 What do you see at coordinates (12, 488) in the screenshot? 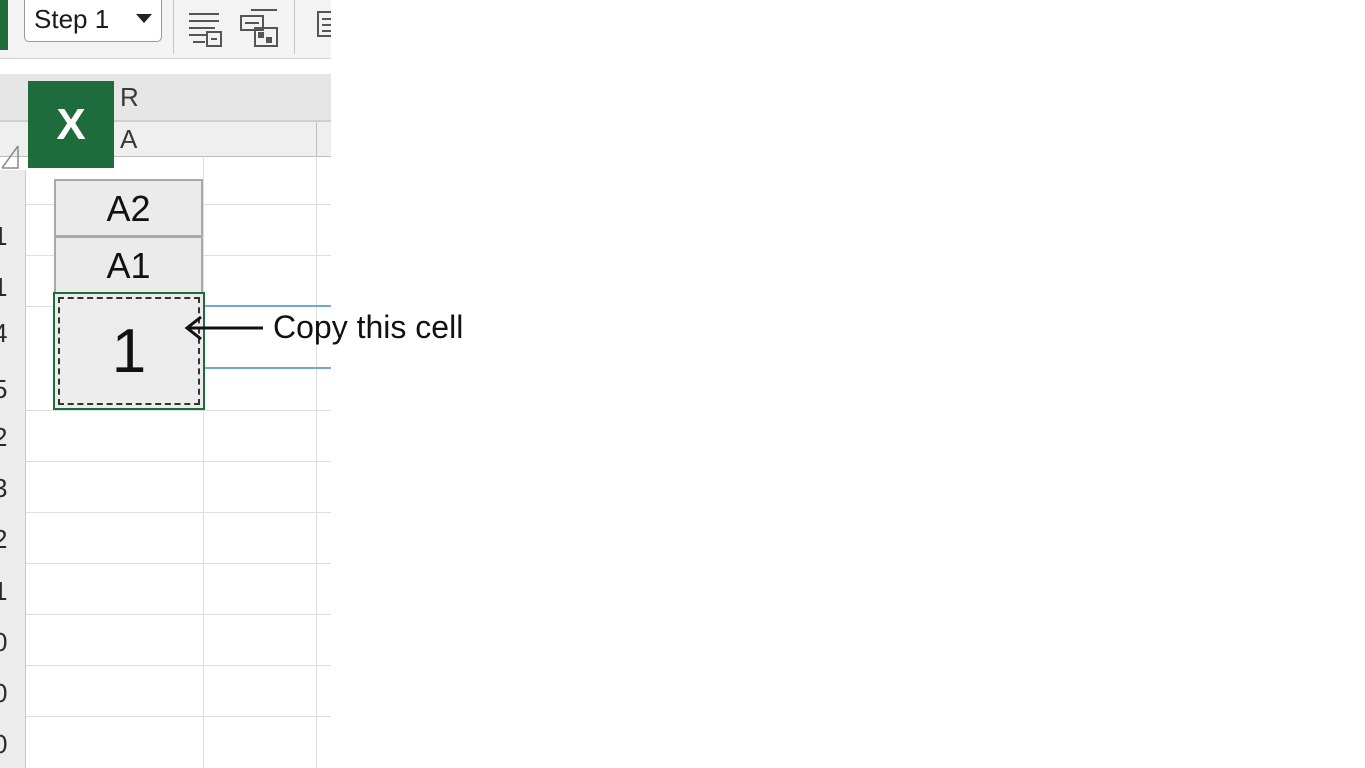
I see `row-header: 3` at bounding box center [12, 488].